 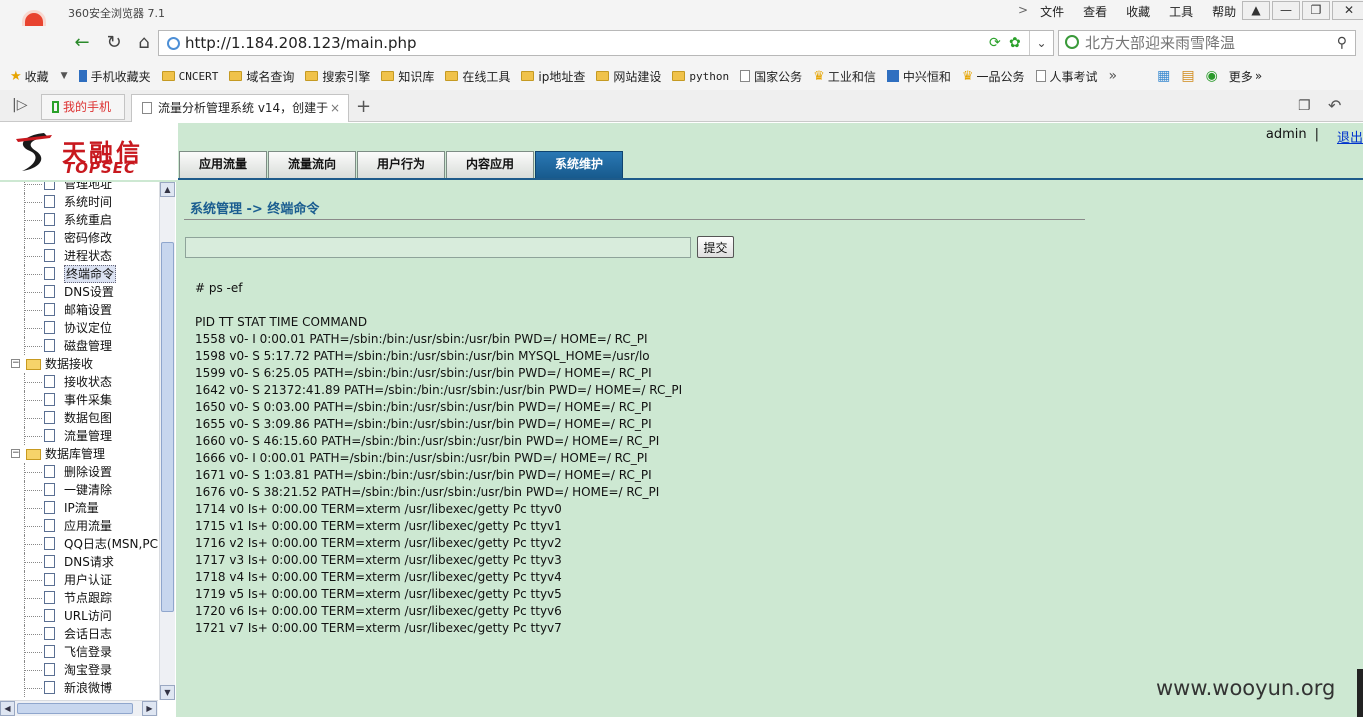 I want to click on sidebar-toggle-icon: |▷, so click(x=19, y=105).